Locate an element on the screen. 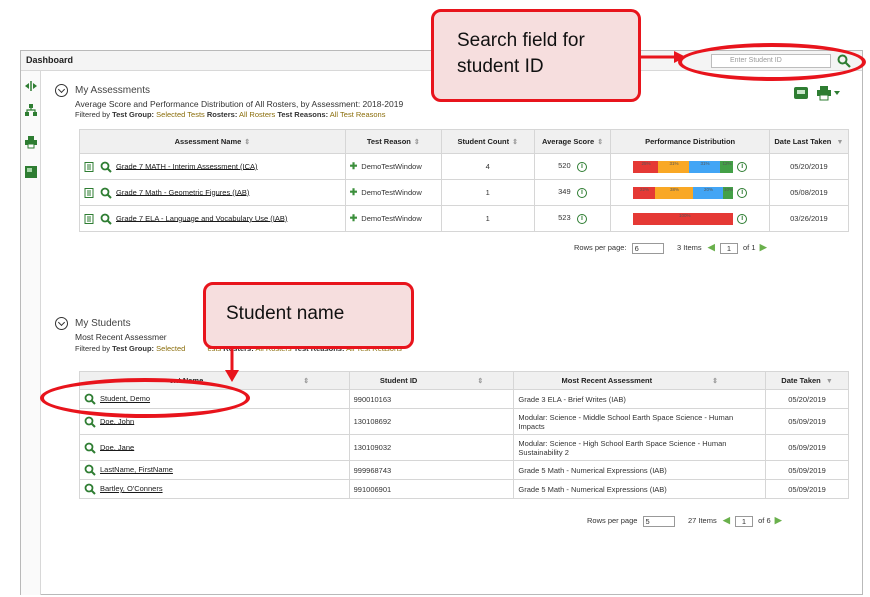 This screenshot has height=597, width=870. rosters-label: Rosters: is located at coordinates (222, 114).